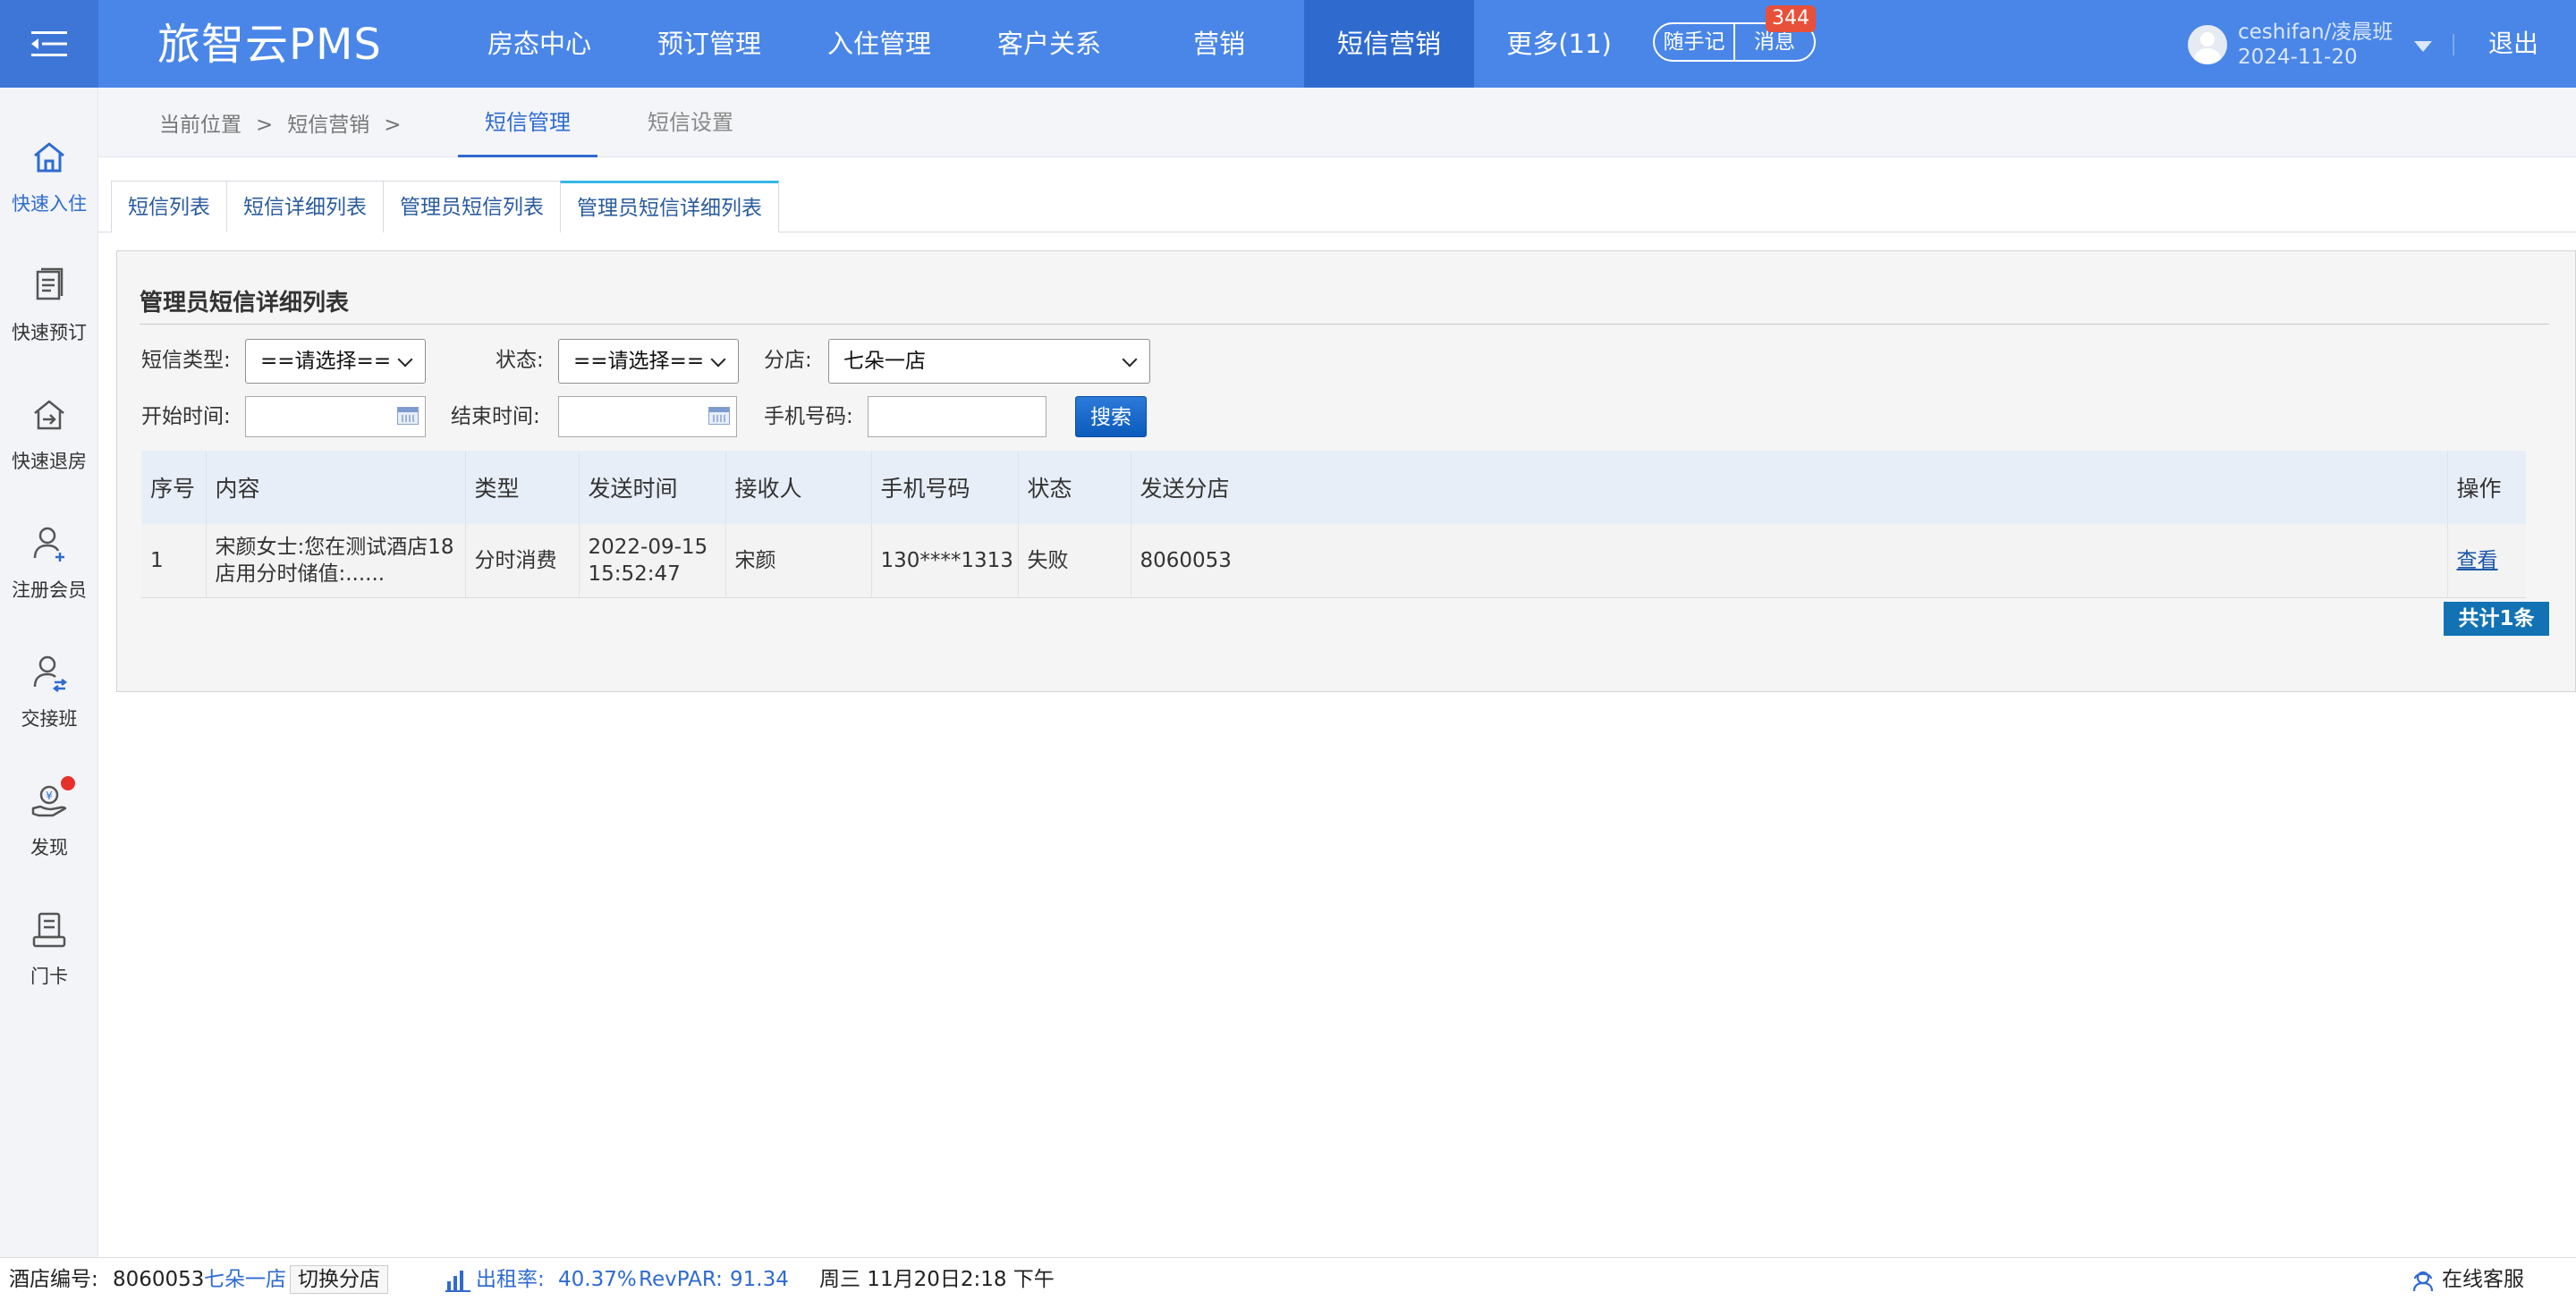 Image resolution: width=2576 pixels, height=1301 pixels. Describe the element at coordinates (884, 361) in the screenshot. I see `branch-value: 七朵一店` at that location.